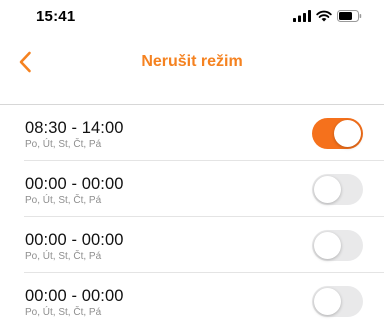 The width and height of the screenshot is (384, 333). What do you see at coordinates (56, 16) in the screenshot?
I see `status-time: 15:41` at bounding box center [56, 16].